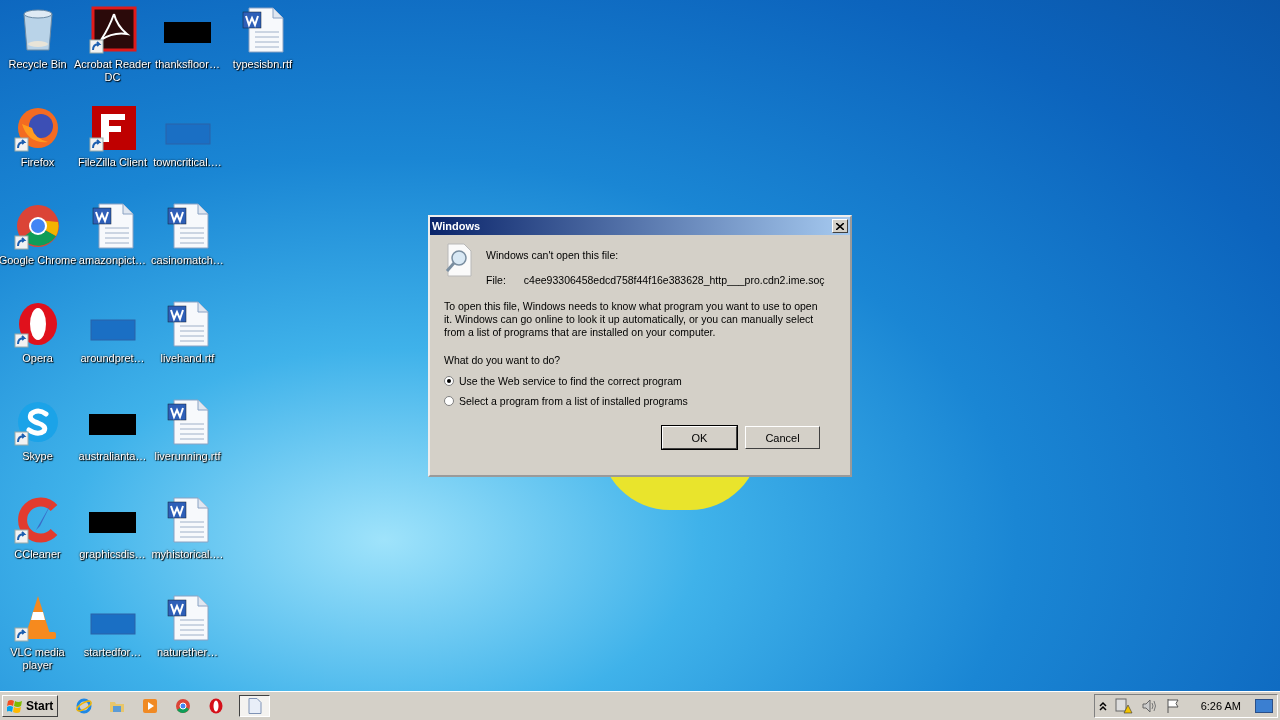 The image size is (1280, 720). What do you see at coordinates (674, 280) in the screenshot?
I see `file-name: c4ee93306458edcd758f44f16e383628_http___pro.cdn2.ime.soç` at bounding box center [674, 280].